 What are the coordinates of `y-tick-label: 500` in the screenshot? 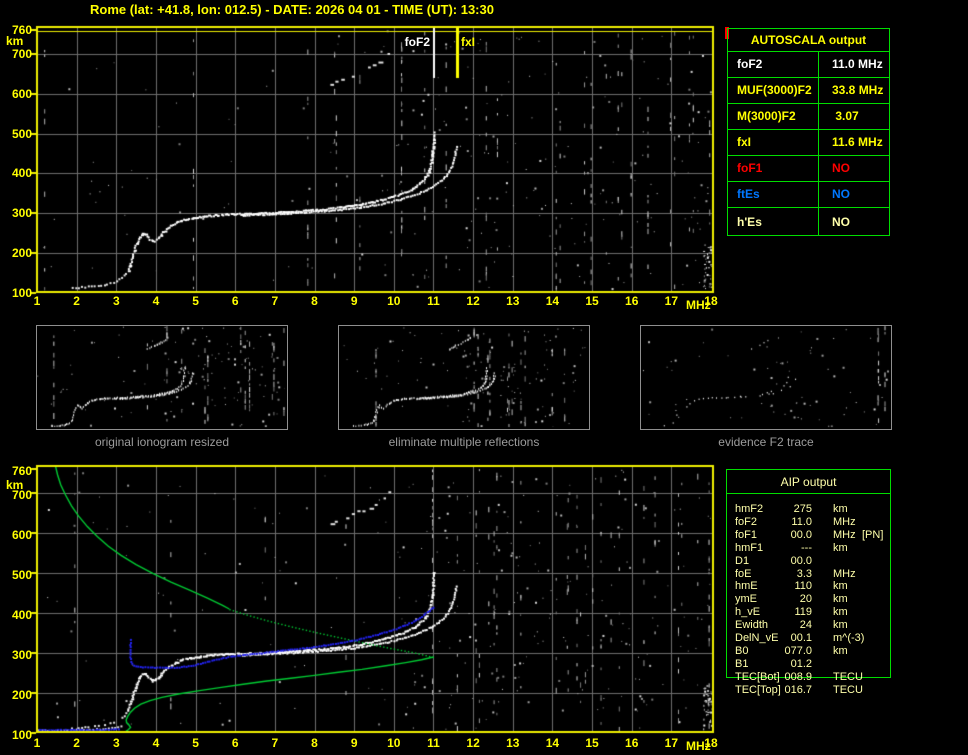 It's located at (21, 134).